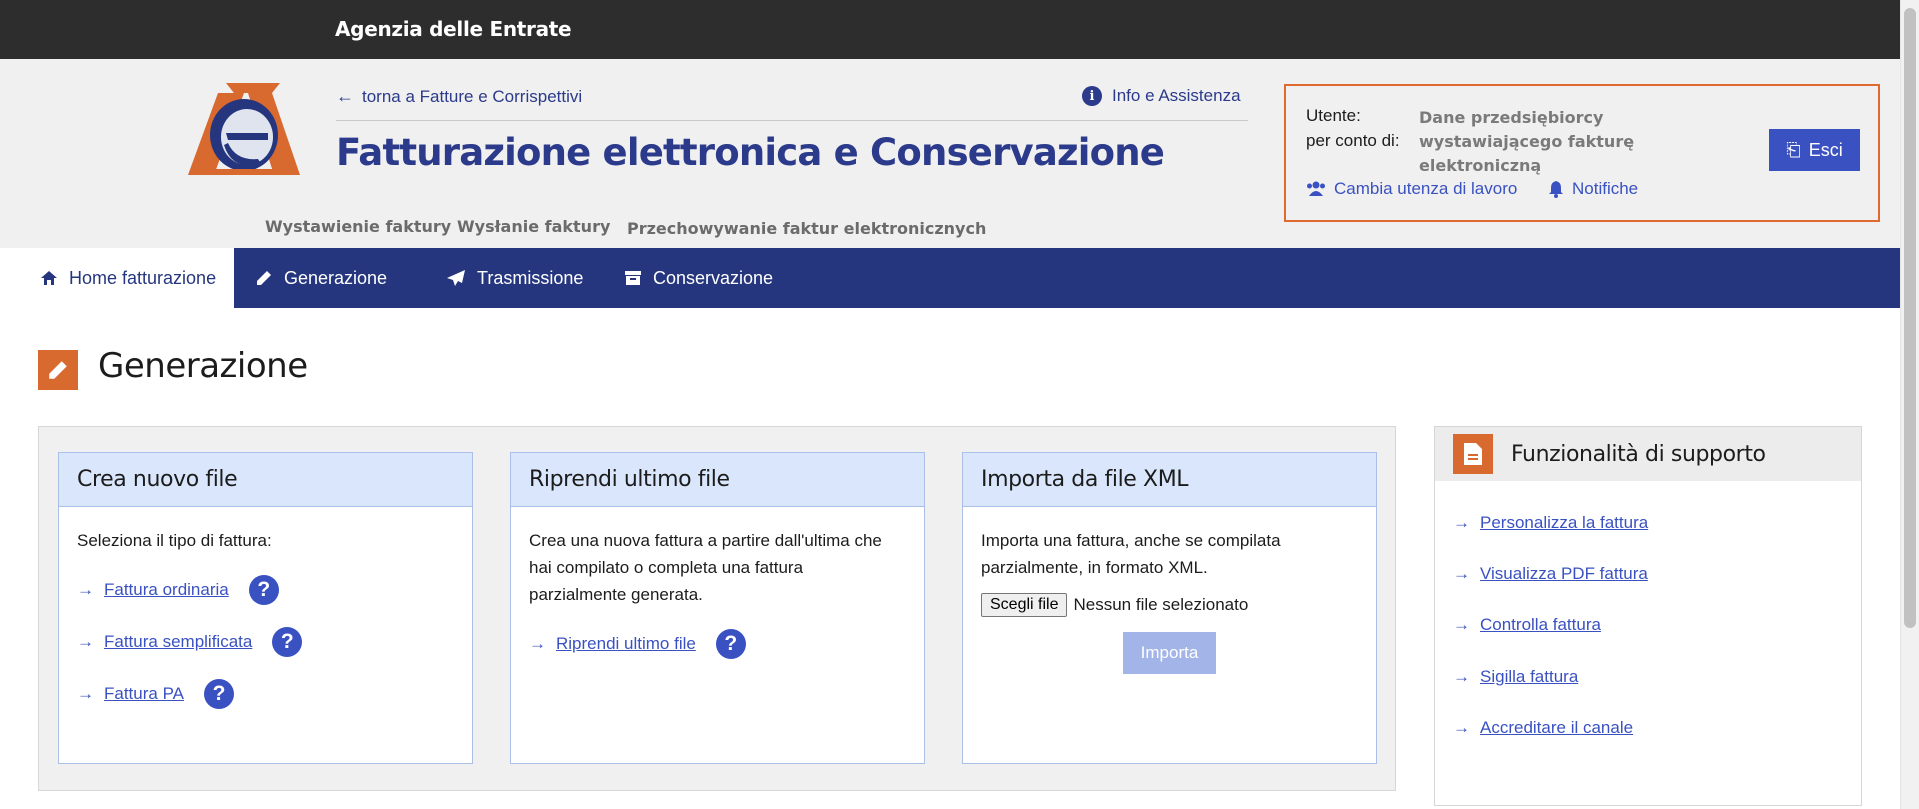  What do you see at coordinates (58, 370) in the screenshot?
I see `page-pencil-icon` at bounding box center [58, 370].